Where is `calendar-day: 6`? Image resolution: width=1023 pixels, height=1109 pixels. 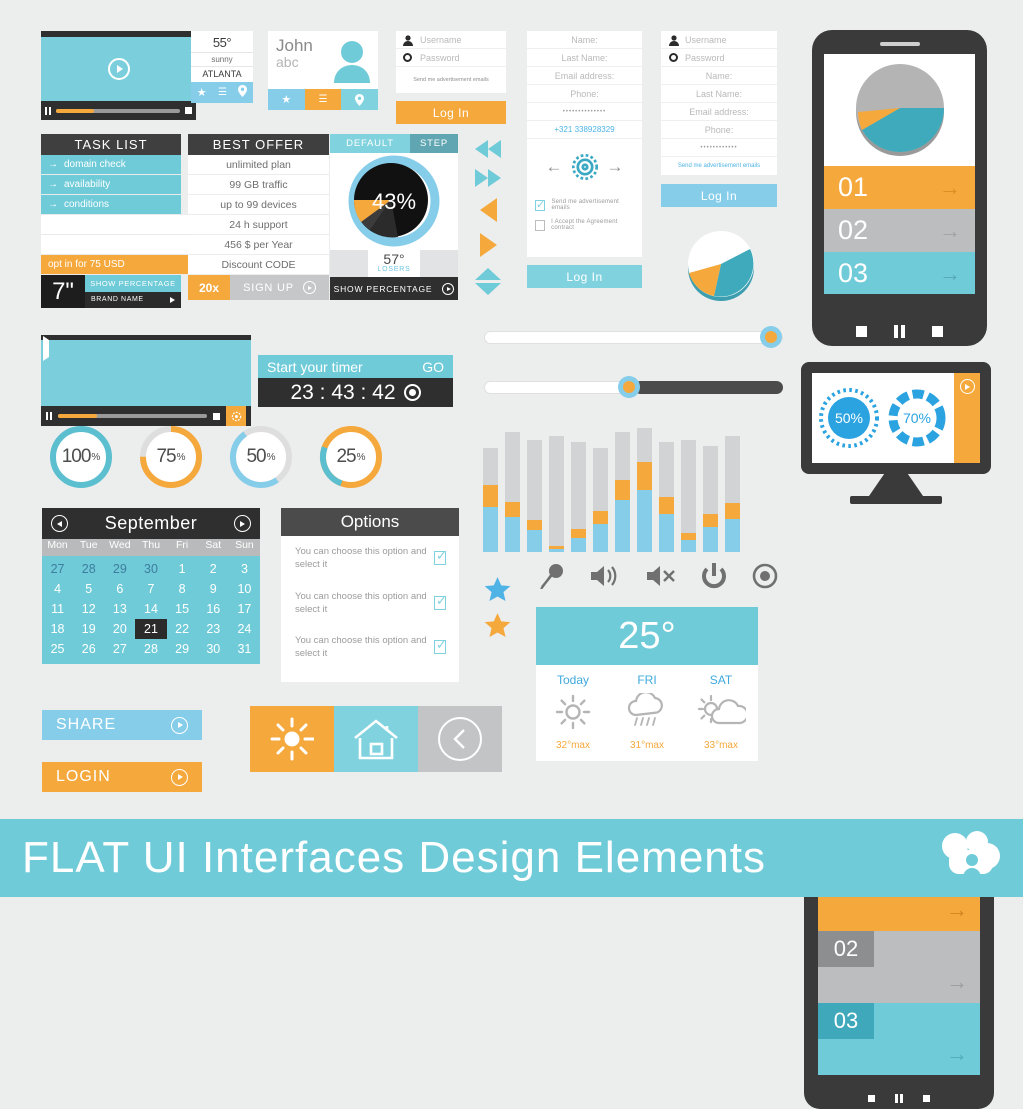
calendar-day: 6 is located at coordinates (119, 589).